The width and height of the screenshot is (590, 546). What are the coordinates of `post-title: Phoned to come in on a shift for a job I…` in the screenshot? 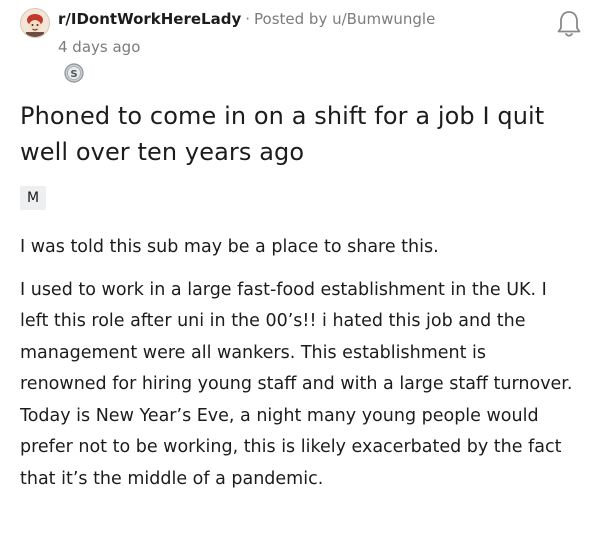 It's located at (295, 134).